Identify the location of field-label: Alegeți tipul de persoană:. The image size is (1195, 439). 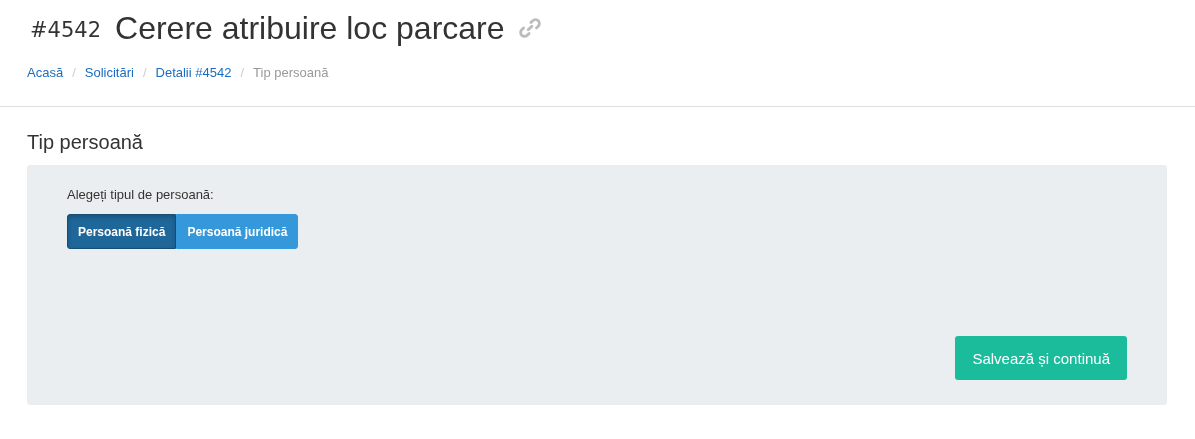
(141, 194).